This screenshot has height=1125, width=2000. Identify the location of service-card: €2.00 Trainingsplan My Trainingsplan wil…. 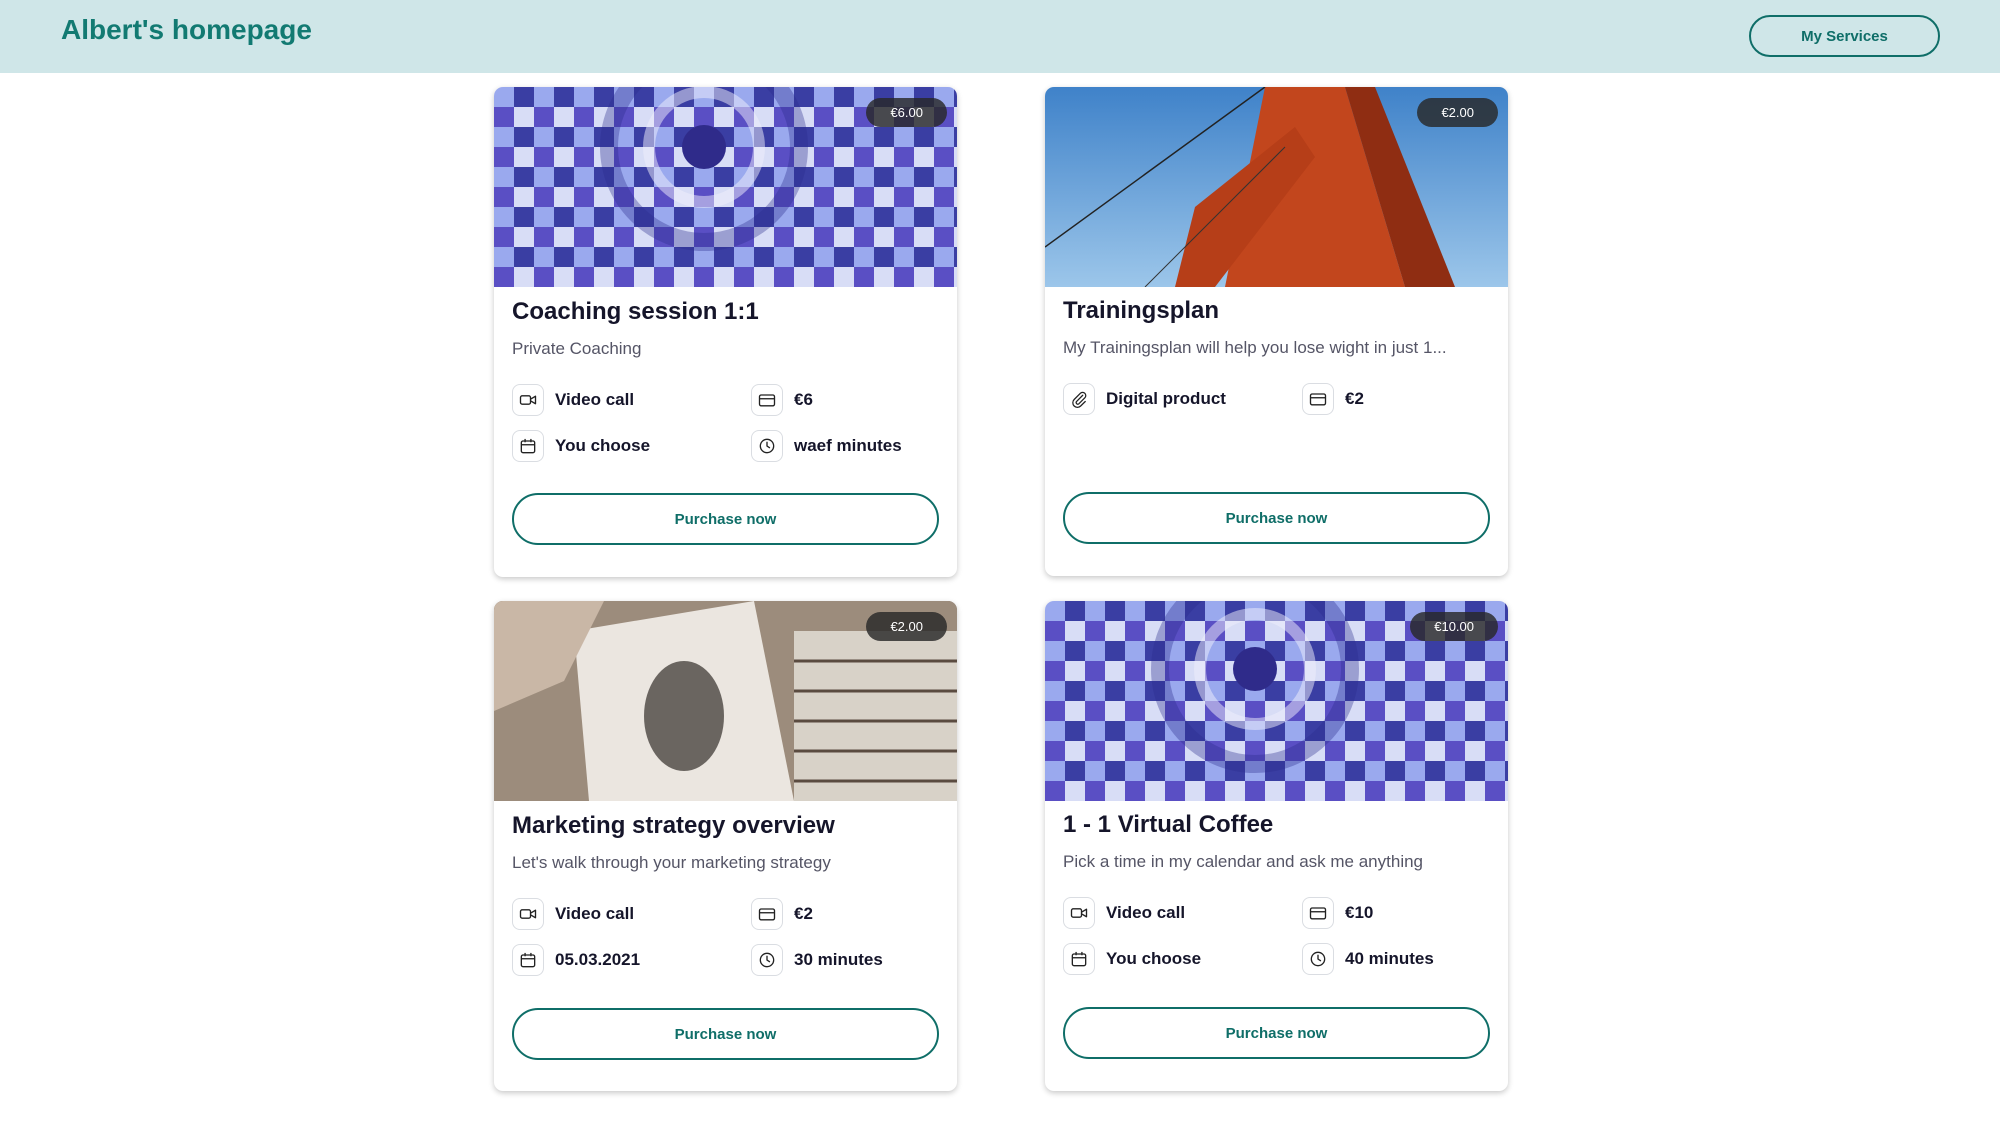
(1276, 331).